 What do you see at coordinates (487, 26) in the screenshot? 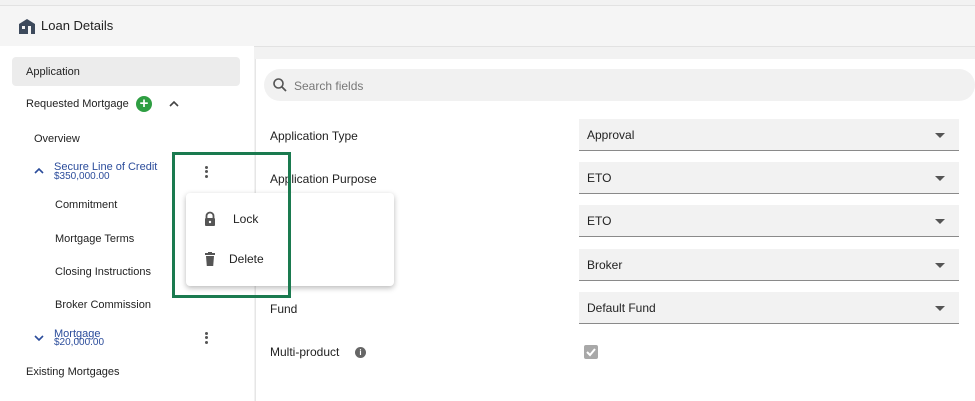
I see `page-header: Loan Details` at bounding box center [487, 26].